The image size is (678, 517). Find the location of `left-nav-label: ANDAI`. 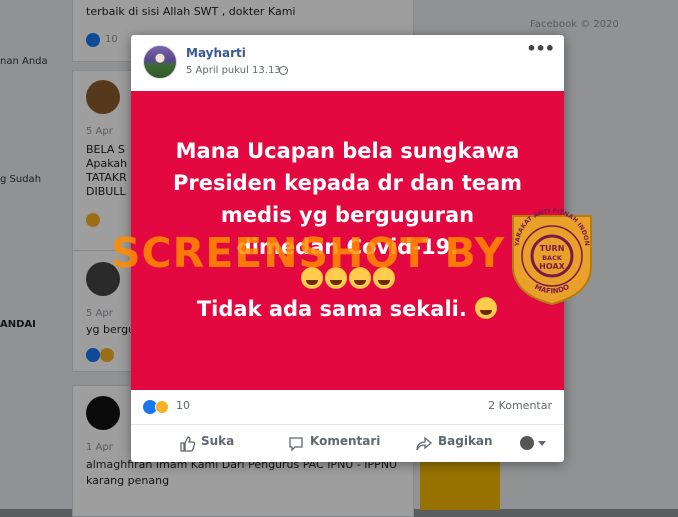

left-nav-label: ANDAI is located at coordinates (18, 325).